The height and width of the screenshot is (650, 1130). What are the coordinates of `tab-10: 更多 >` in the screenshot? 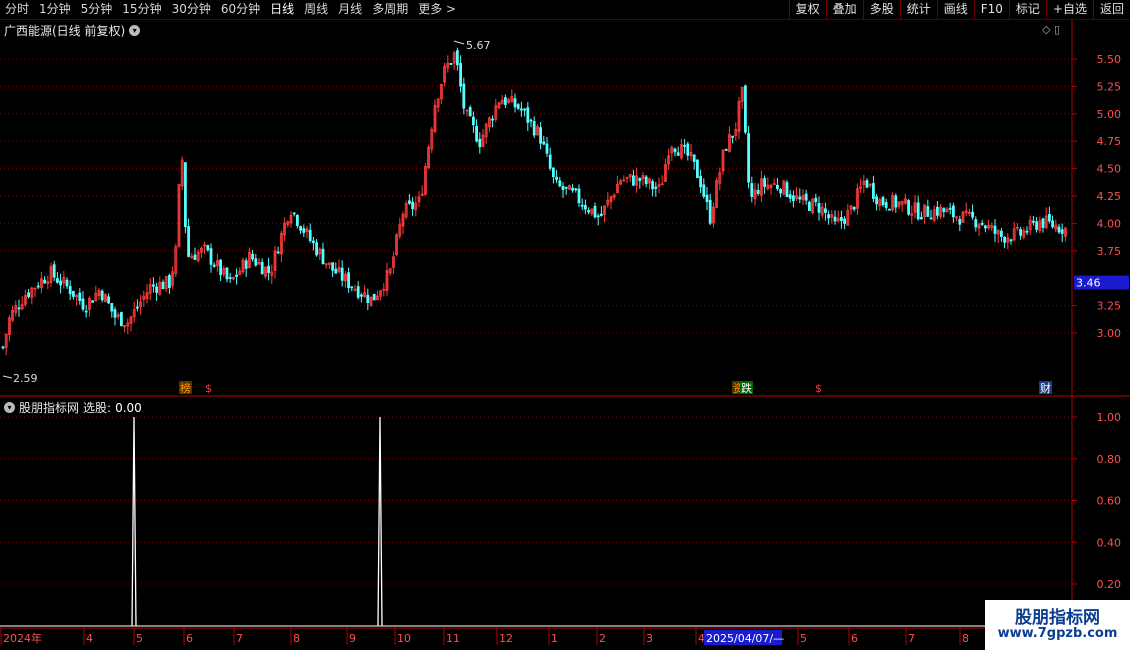 It's located at (437, 9).